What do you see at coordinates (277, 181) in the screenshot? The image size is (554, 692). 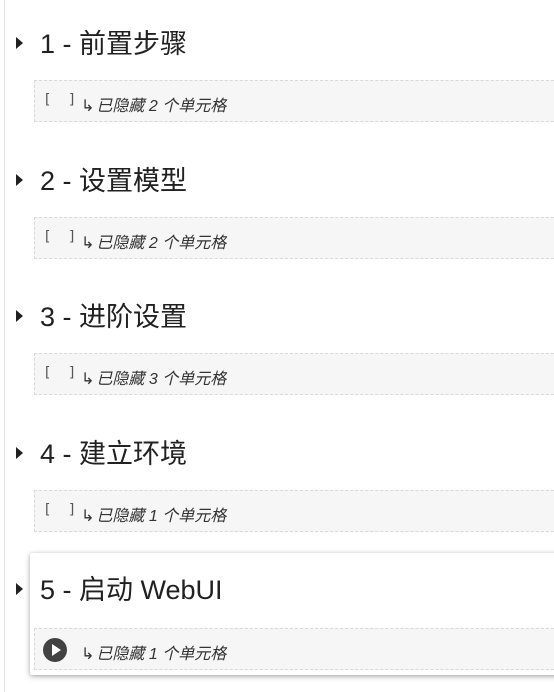 I see `section-header: 2 - 设置模型` at bounding box center [277, 181].